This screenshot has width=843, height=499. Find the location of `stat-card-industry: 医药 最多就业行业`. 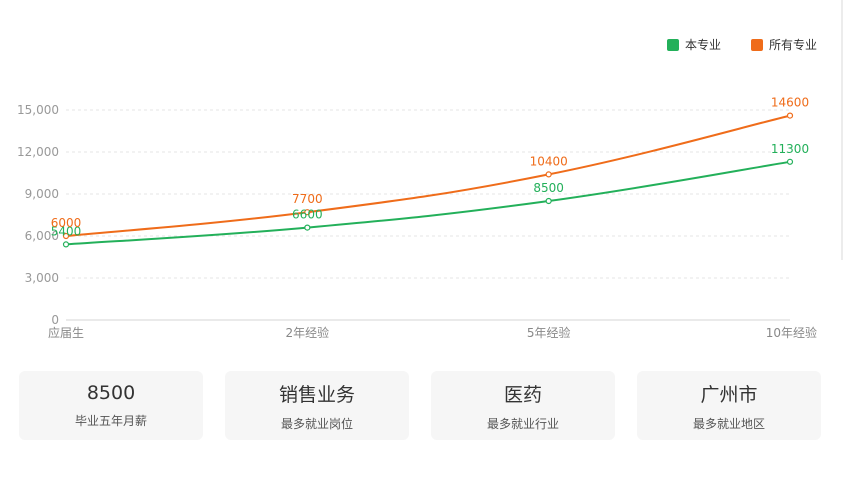

stat-card-industry: 医药 最多就业行业 is located at coordinates (523, 405).